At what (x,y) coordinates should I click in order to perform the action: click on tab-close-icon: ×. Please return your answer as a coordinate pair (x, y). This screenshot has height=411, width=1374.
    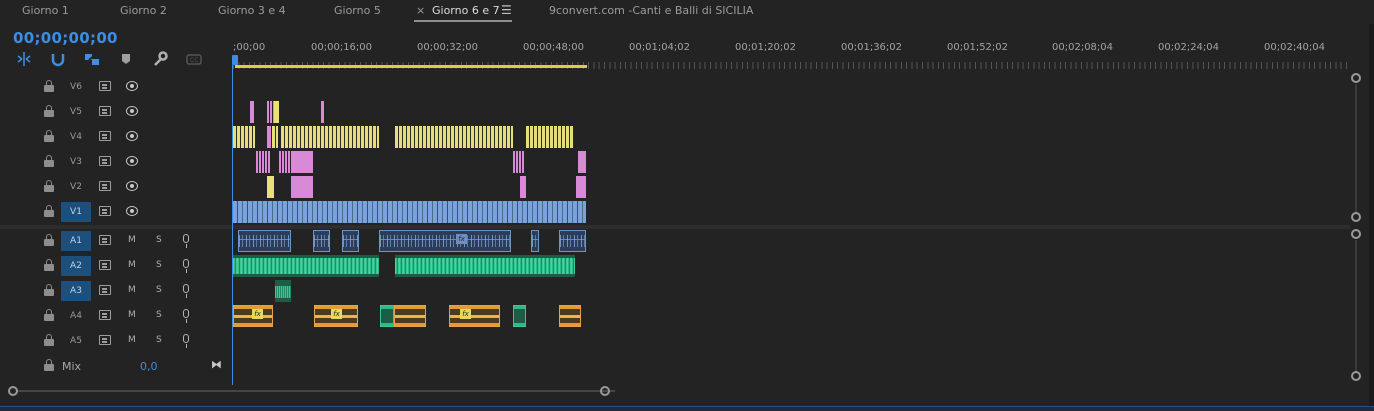
    Looking at the image, I should click on (420, 10).